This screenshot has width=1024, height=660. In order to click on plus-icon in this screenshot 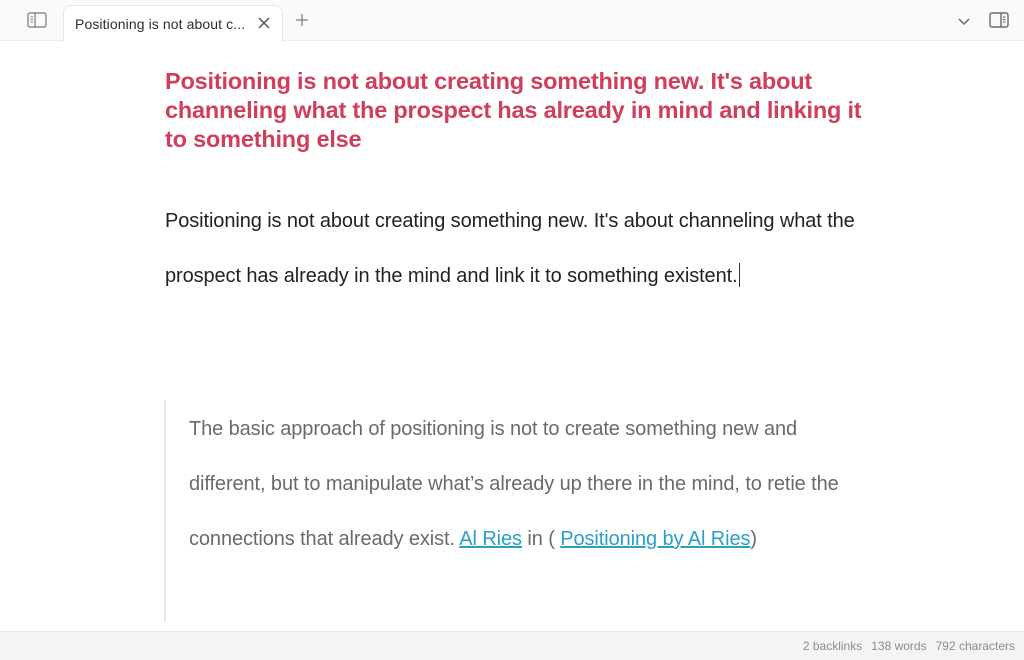, I will do `click(302, 20)`.